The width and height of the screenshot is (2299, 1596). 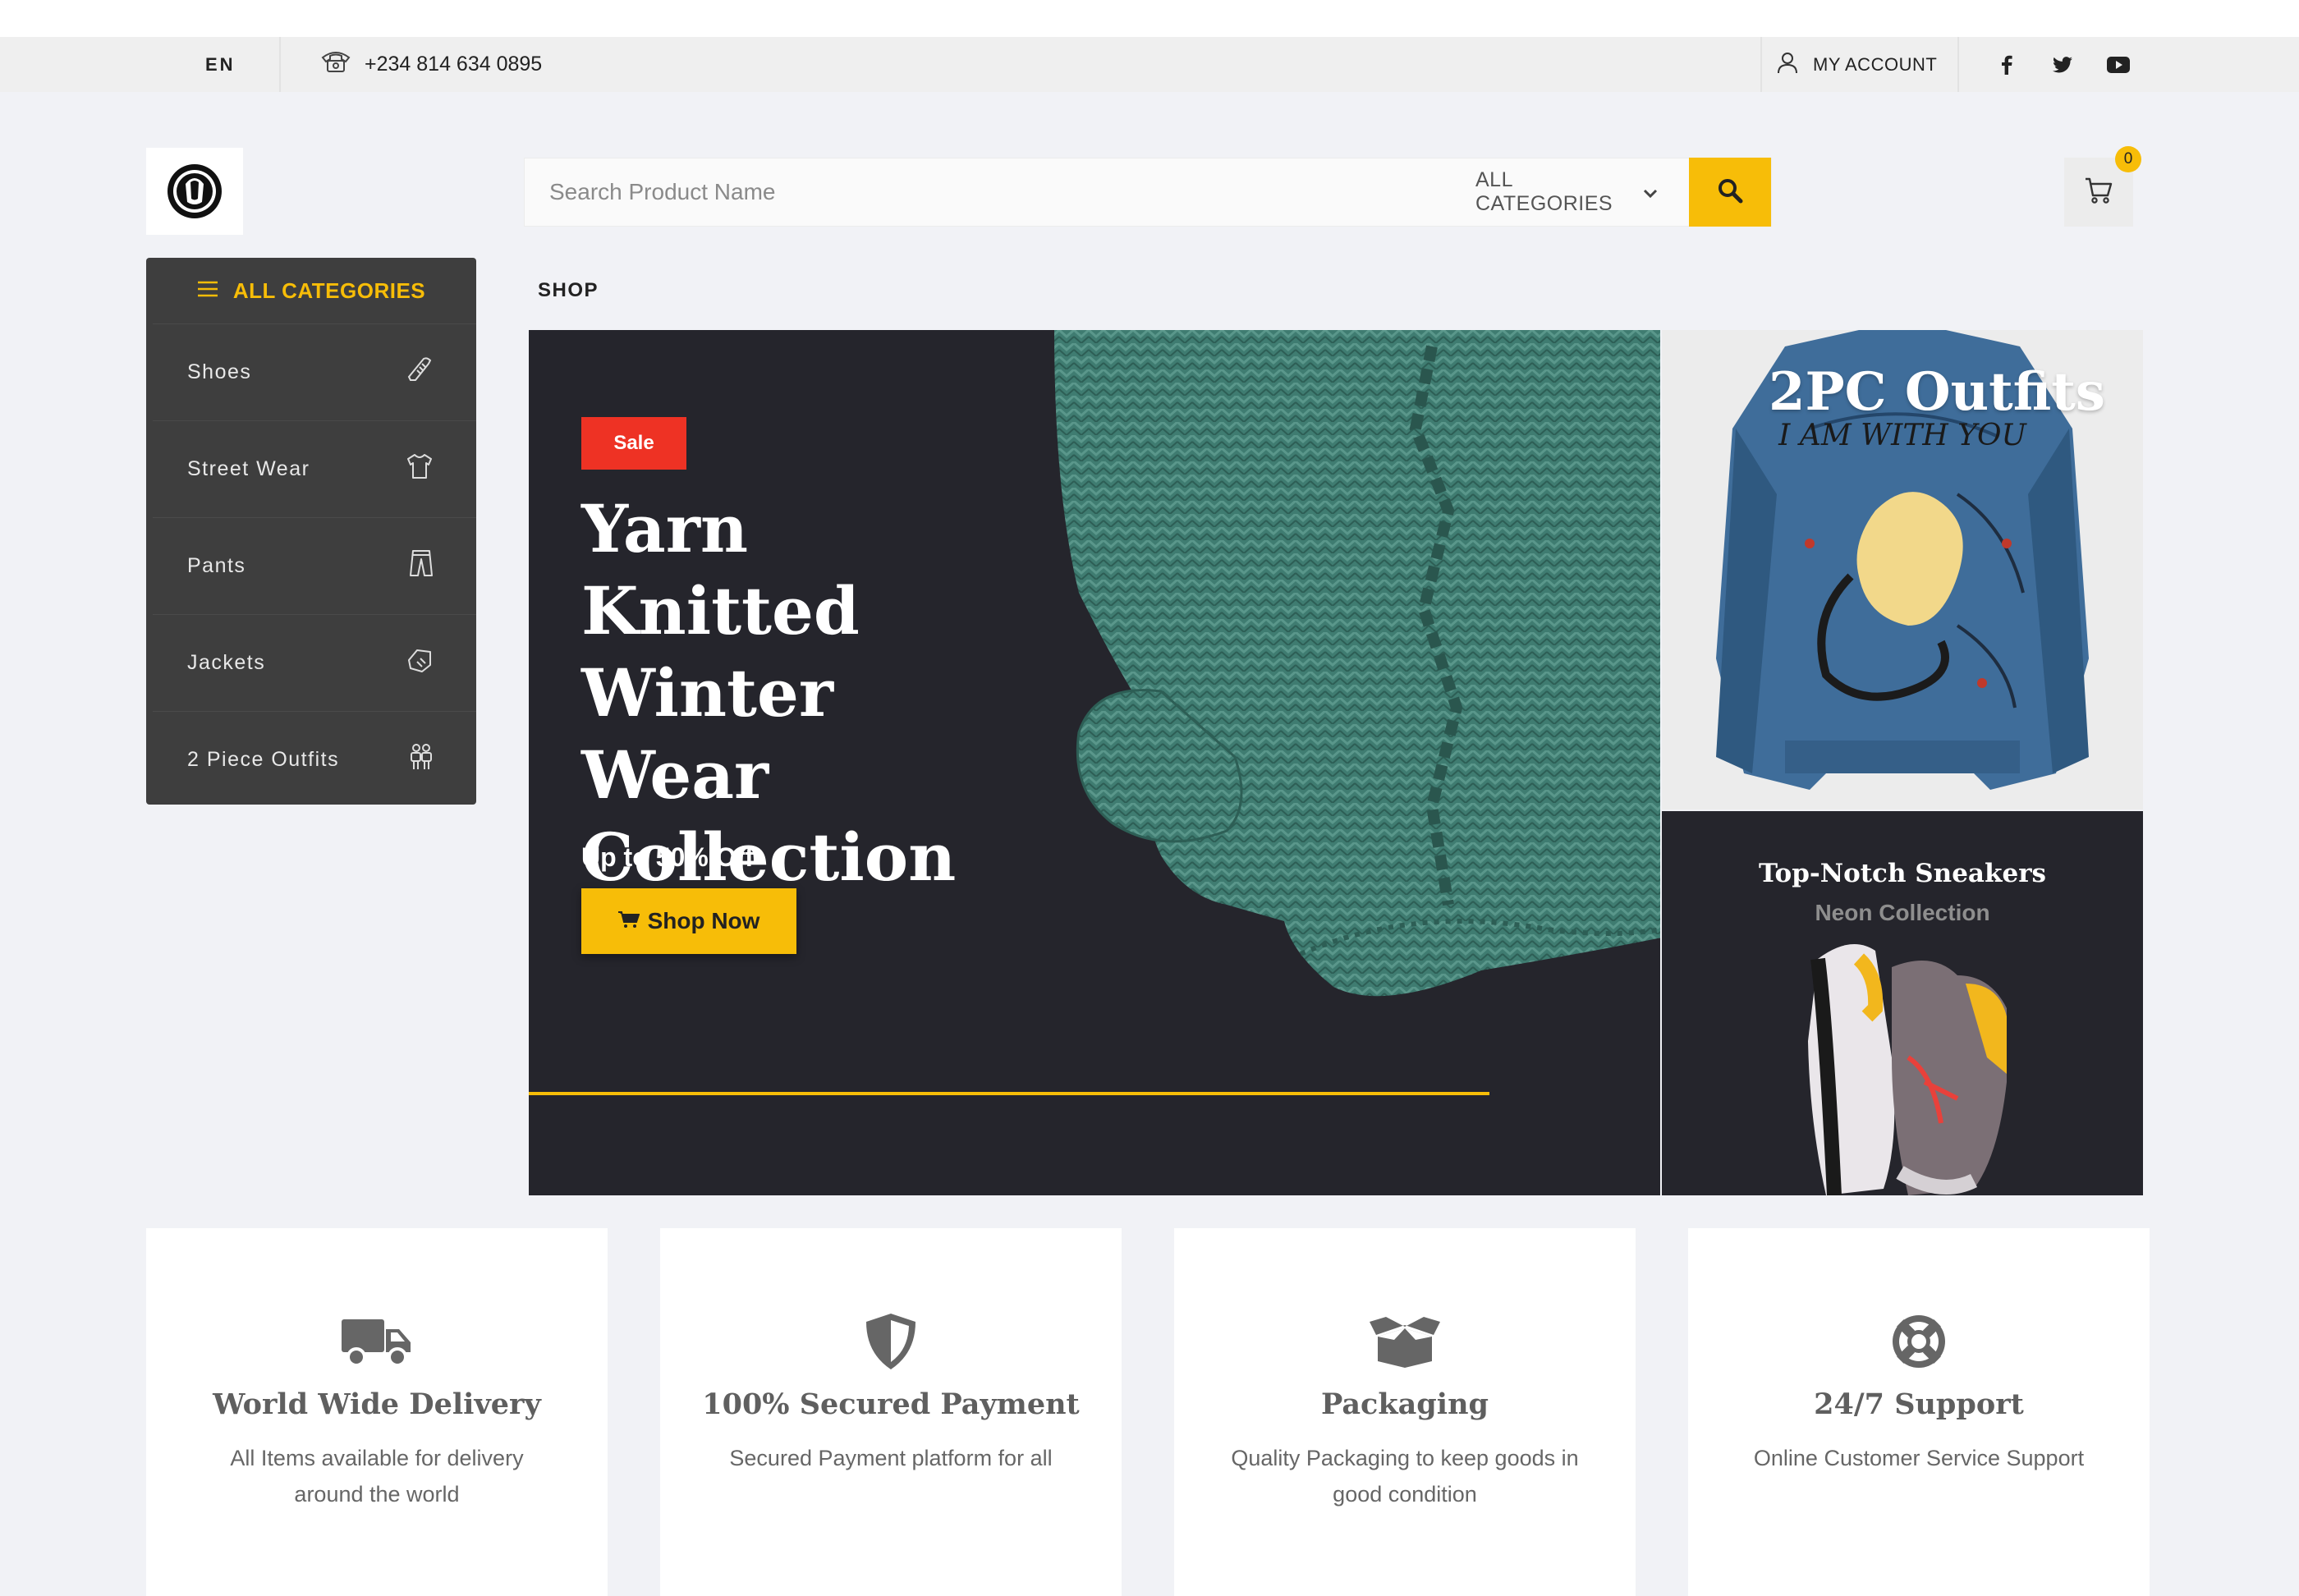 I want to click on hero-title: Yarn Knitted Winter Wear Collection, so click(x=811, y=693).